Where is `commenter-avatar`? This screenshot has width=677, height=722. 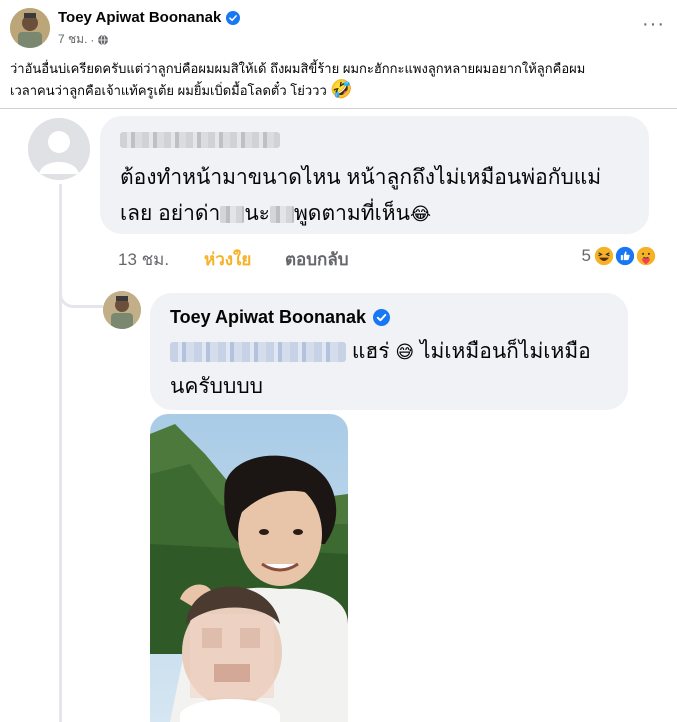 commenter-avatar is located at coordinates (59, 149).